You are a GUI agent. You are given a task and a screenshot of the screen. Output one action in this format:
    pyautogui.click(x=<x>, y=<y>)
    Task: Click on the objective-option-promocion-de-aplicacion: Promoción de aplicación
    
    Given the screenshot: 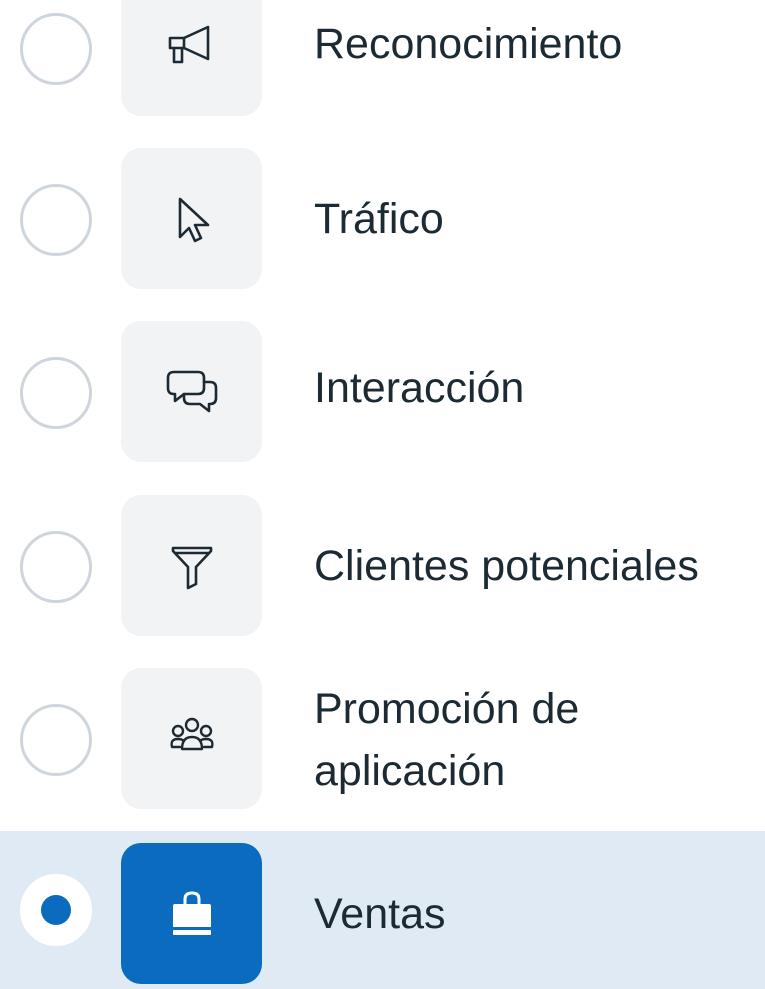 What is the action you would take?
    pyautogui.click(x=382, y=739)
    